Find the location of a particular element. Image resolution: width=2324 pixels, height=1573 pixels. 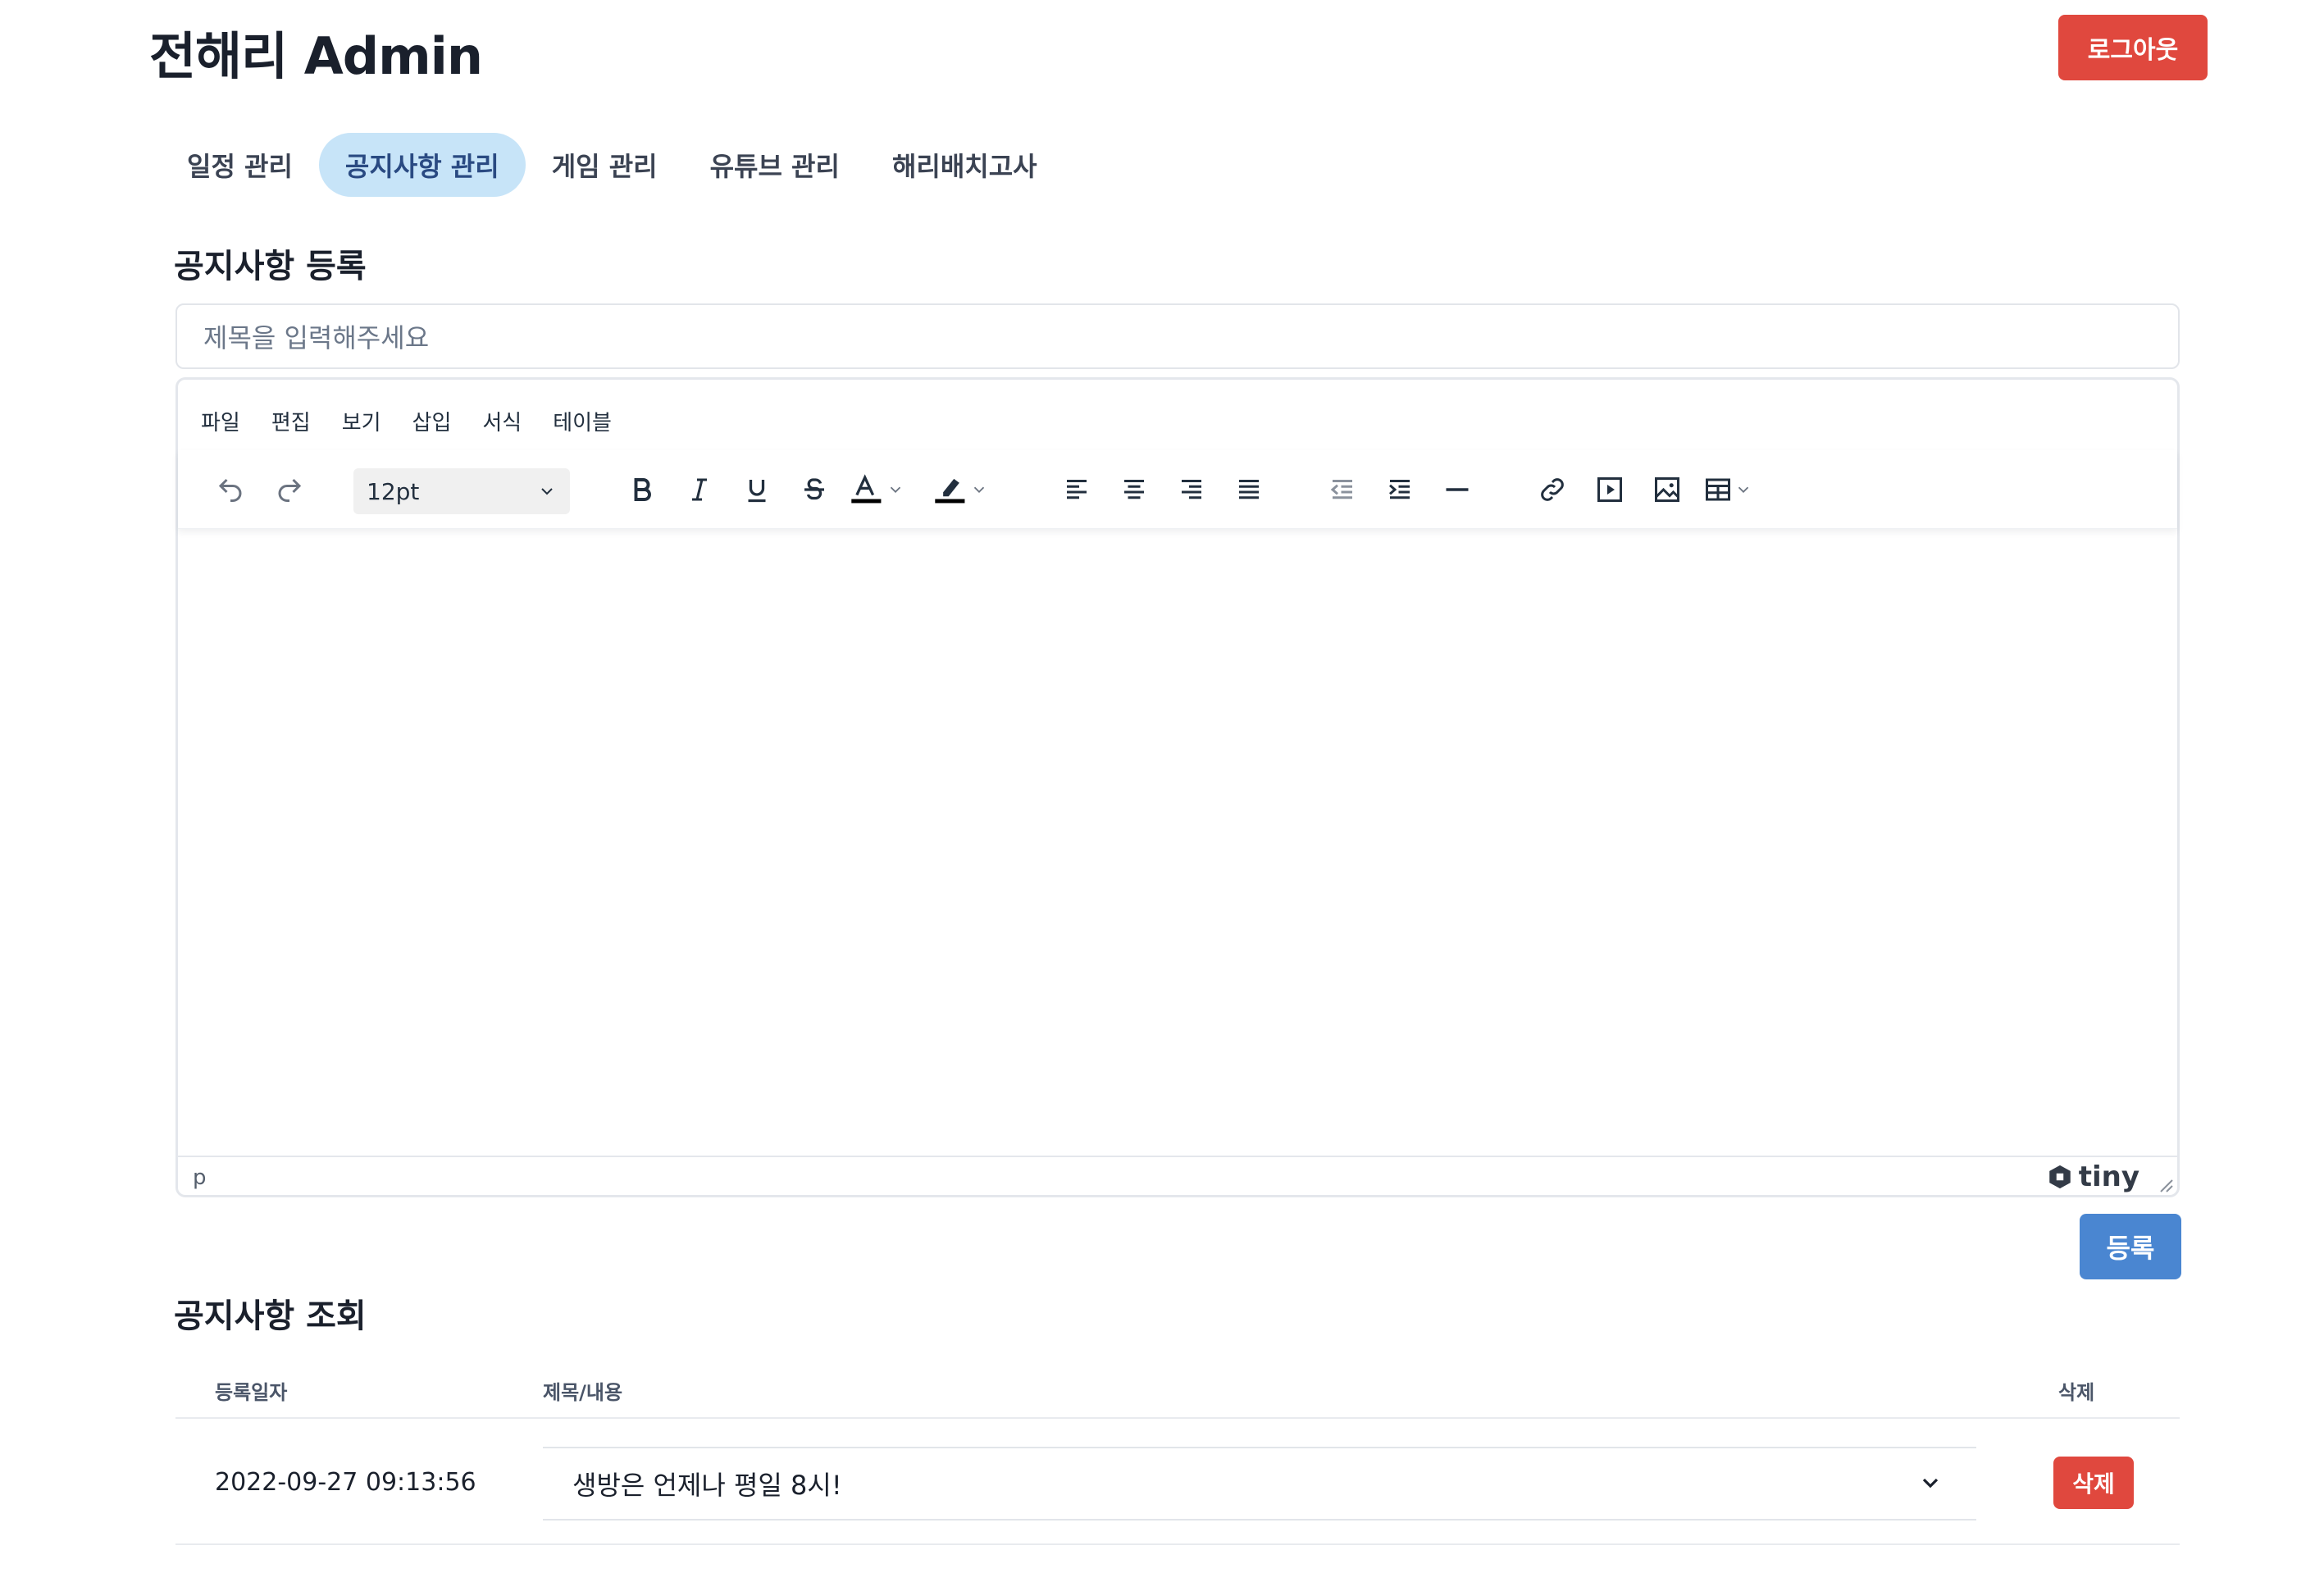

bold-icon is located at coordinates (642, 490).